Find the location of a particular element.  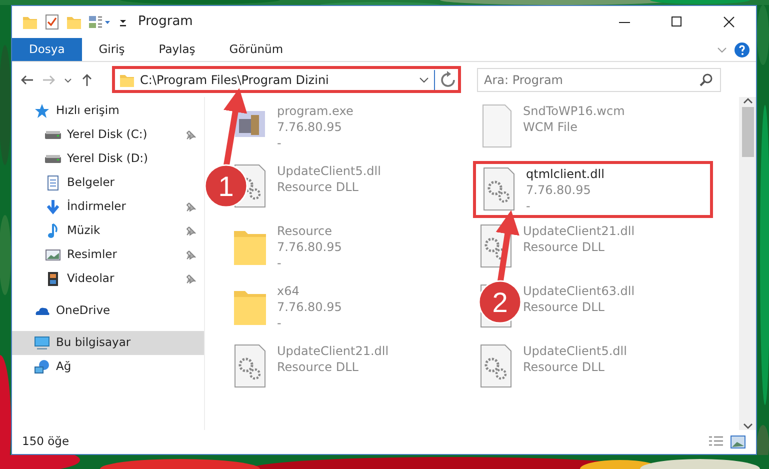

sidebar-item: Resimler is located at coordinates (108, 255).